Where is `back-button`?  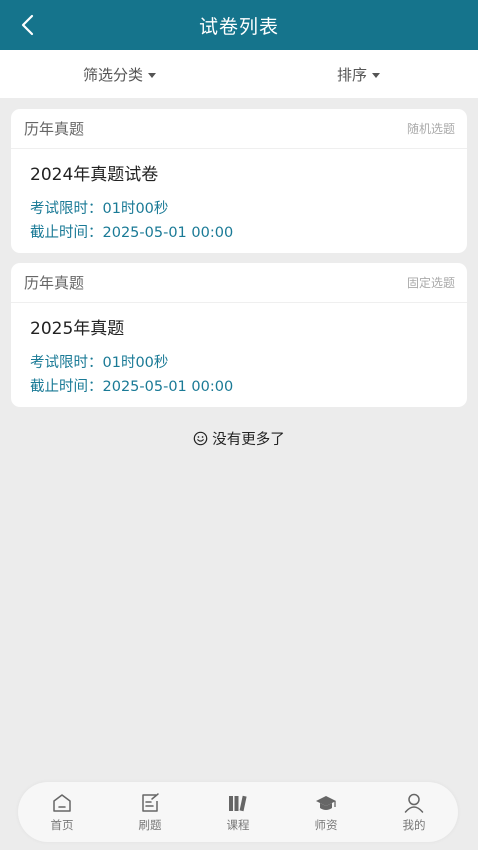
back-button is located at coordinates (27, 25).